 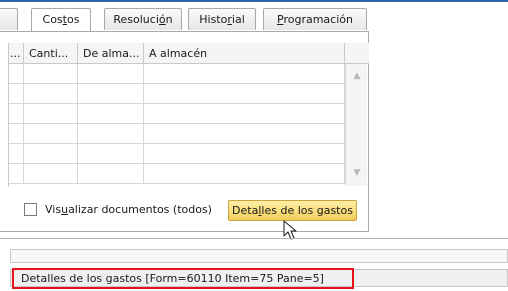 What do you see at coordinates (357, 173) in the screenshot?
I see `scroll-down-arrow-icon: ▼` at bounding box center [357, 173].